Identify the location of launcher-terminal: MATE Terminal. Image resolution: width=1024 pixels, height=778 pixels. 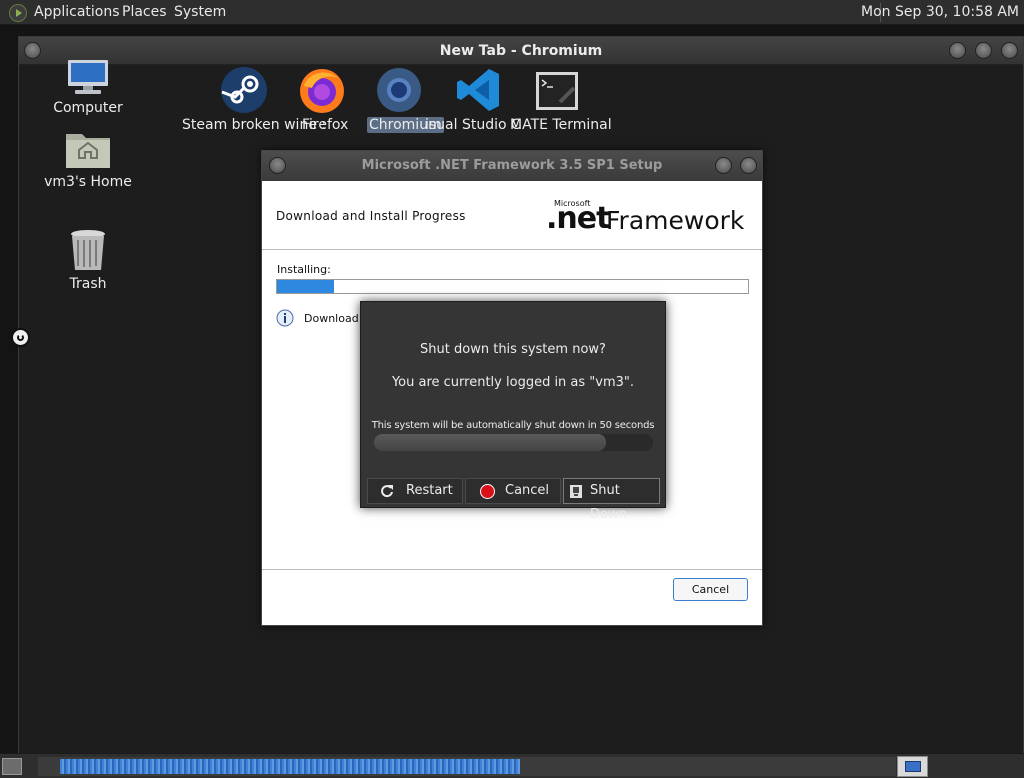
(561, 99).